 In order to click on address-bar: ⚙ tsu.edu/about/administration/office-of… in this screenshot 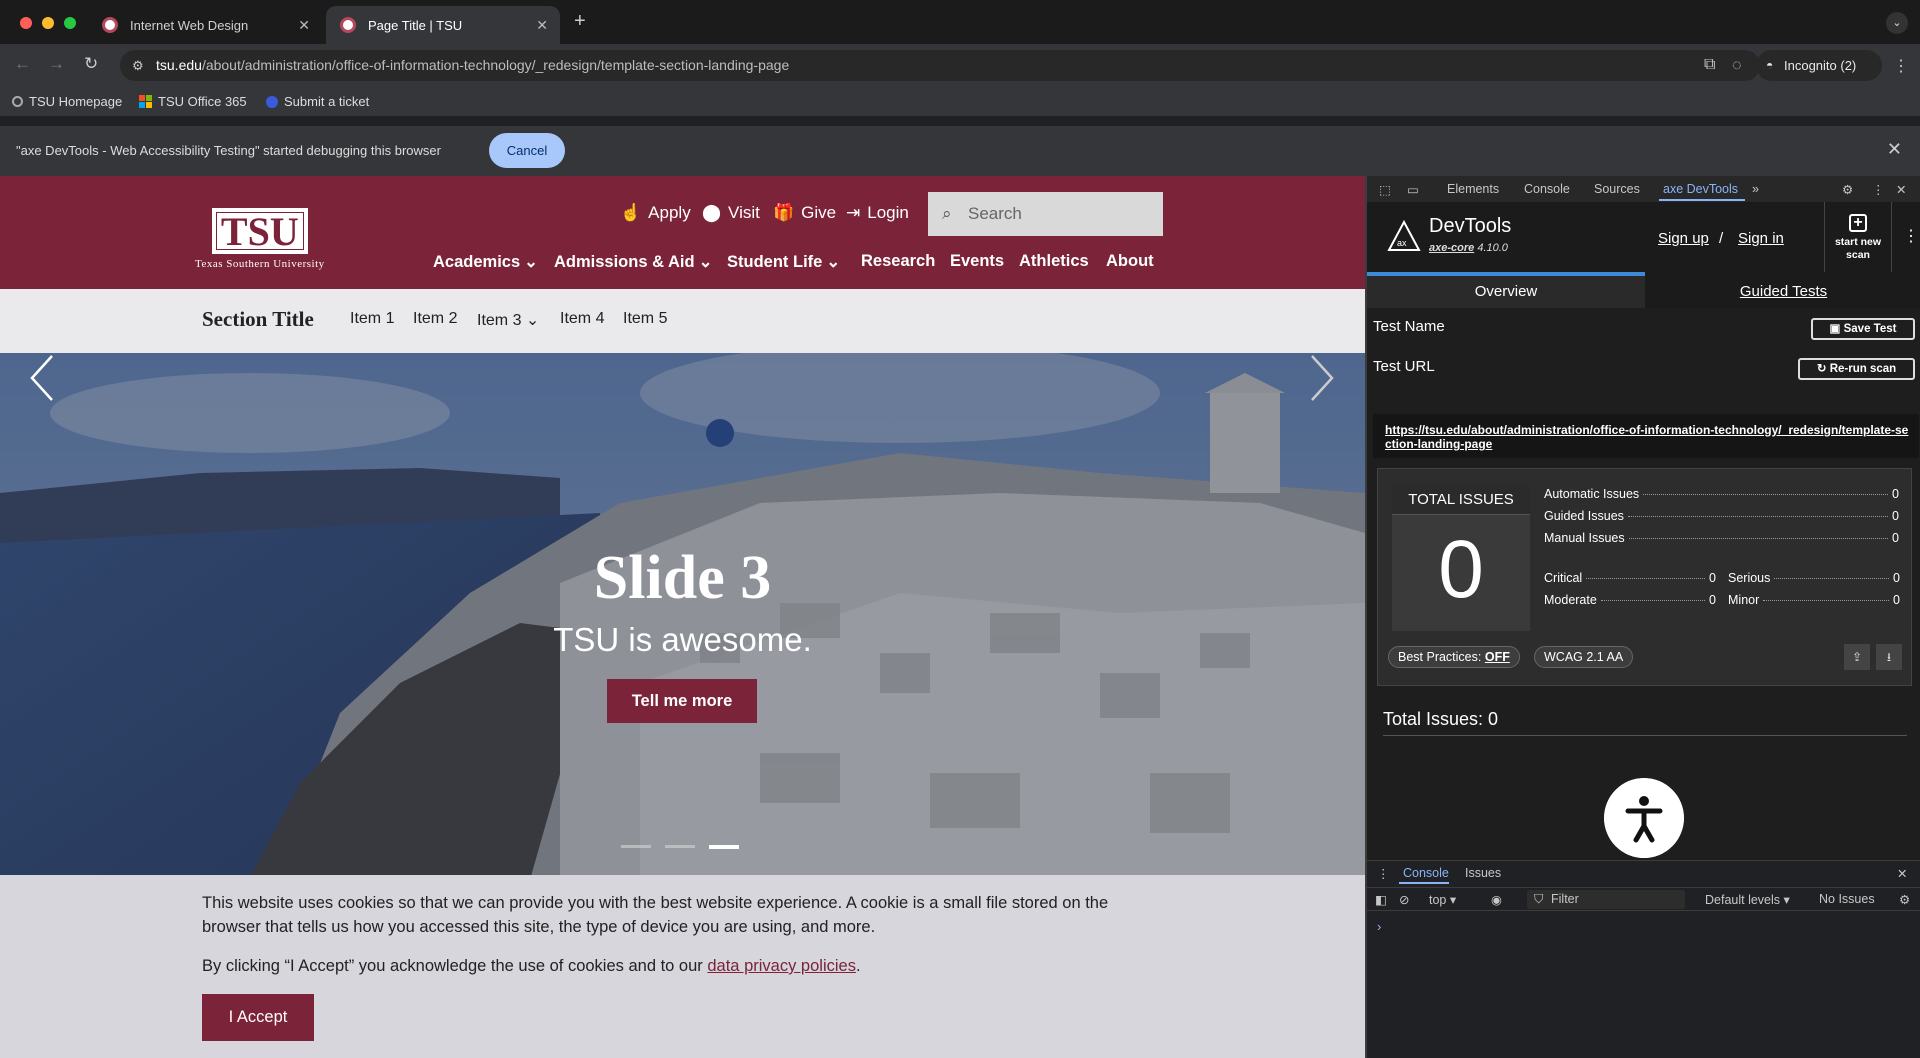, I will do `click(948, 65)`.